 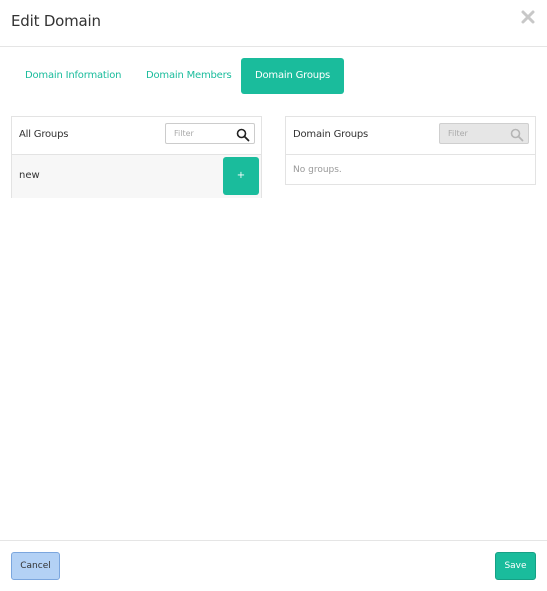 I want to click on tab-domain-members: Domain Members, so click(x=189, y=76).